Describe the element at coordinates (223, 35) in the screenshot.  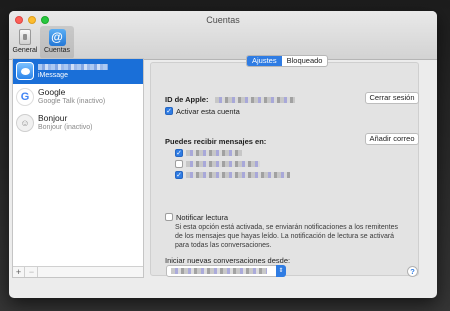
I see `title-bar: Cuentas General @ Cuentas` at that location.